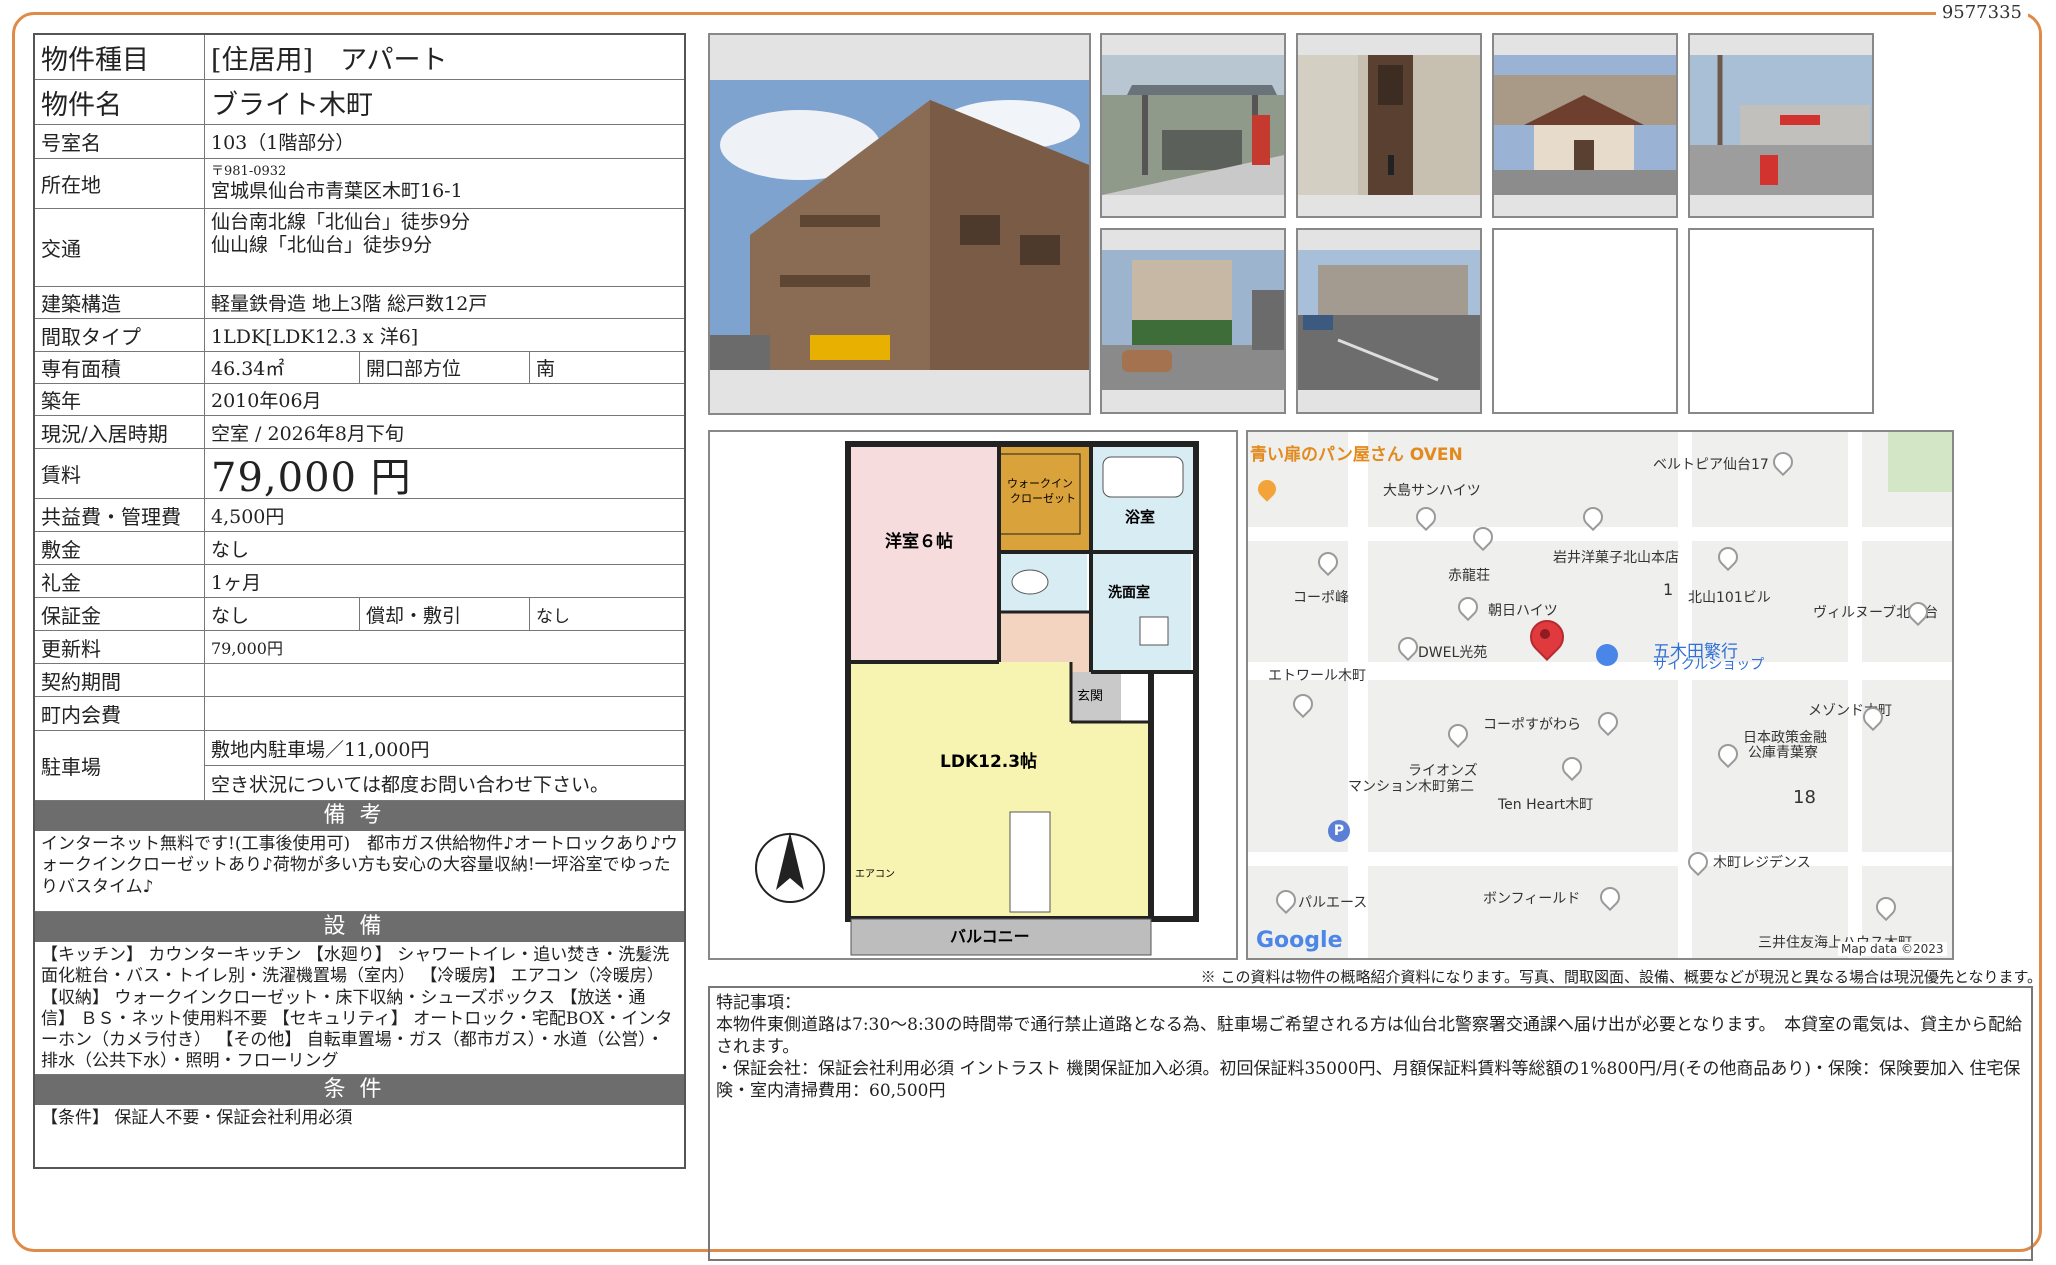 The image size is (2056, 1265). I want to click on parking-line-2: 空き状況については都度お問い合わせ下さい。, so click(410, 784).